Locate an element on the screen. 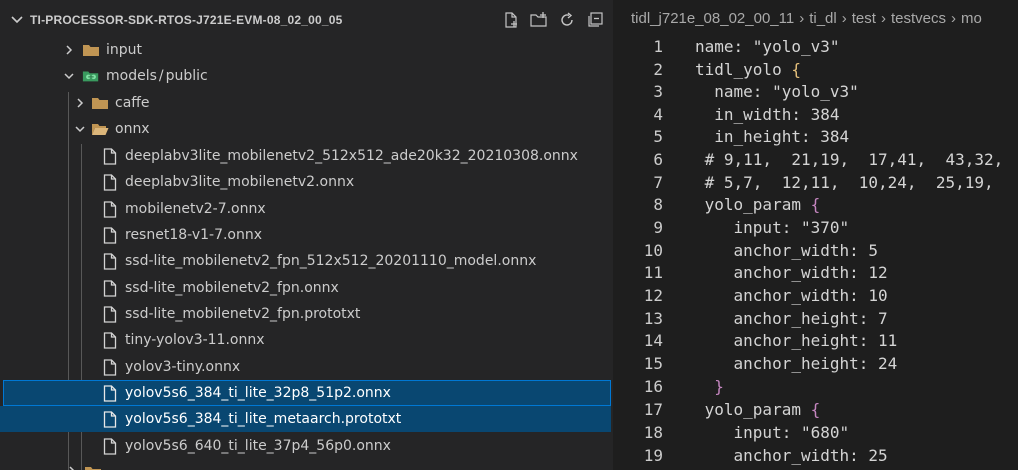 Image resolution: width=1018 pixels, height=470 pixels. tree-item-label: ssd-lite_mobilenetv2_fpn.prototxt is located at coordinates (243, 314).